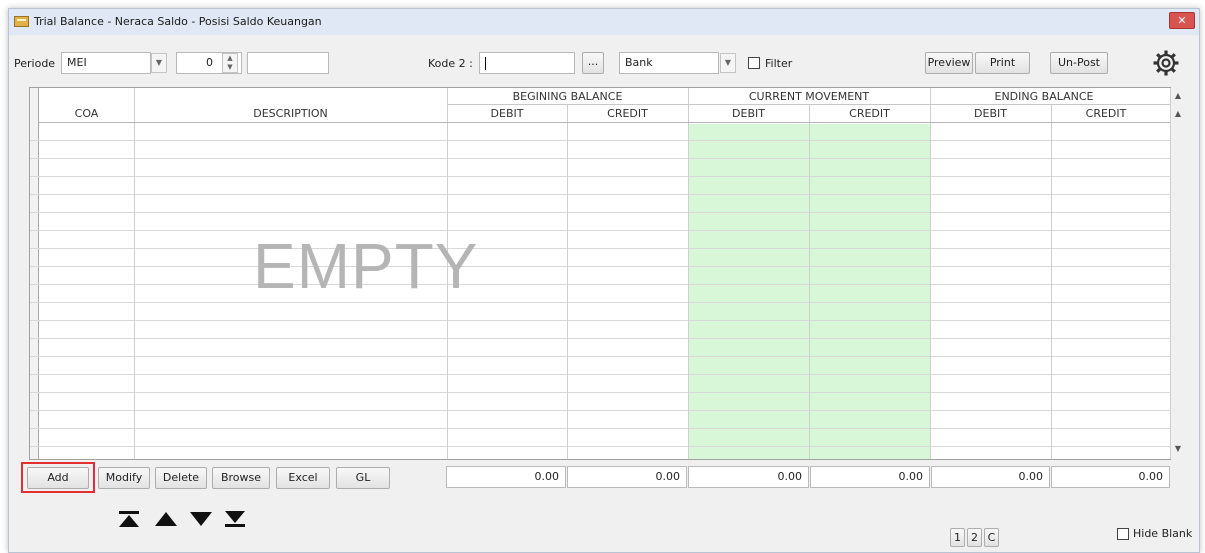 This screenshot has width=1205, height=553. Describe the element at coordinates (181, 478) in the screenshot. I see `delete-button: Delete` at that location.